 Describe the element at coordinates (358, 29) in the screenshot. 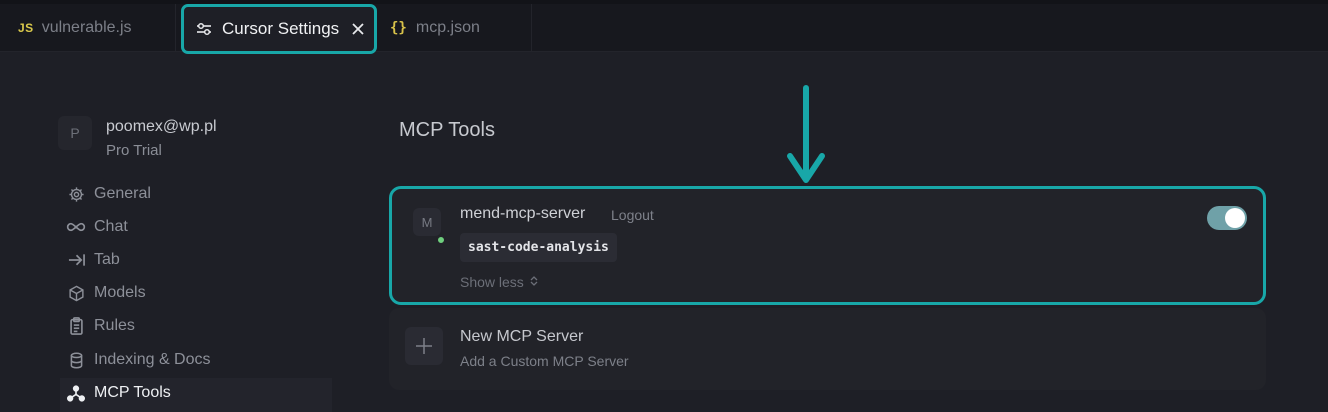

I see `close-icon` at that location.